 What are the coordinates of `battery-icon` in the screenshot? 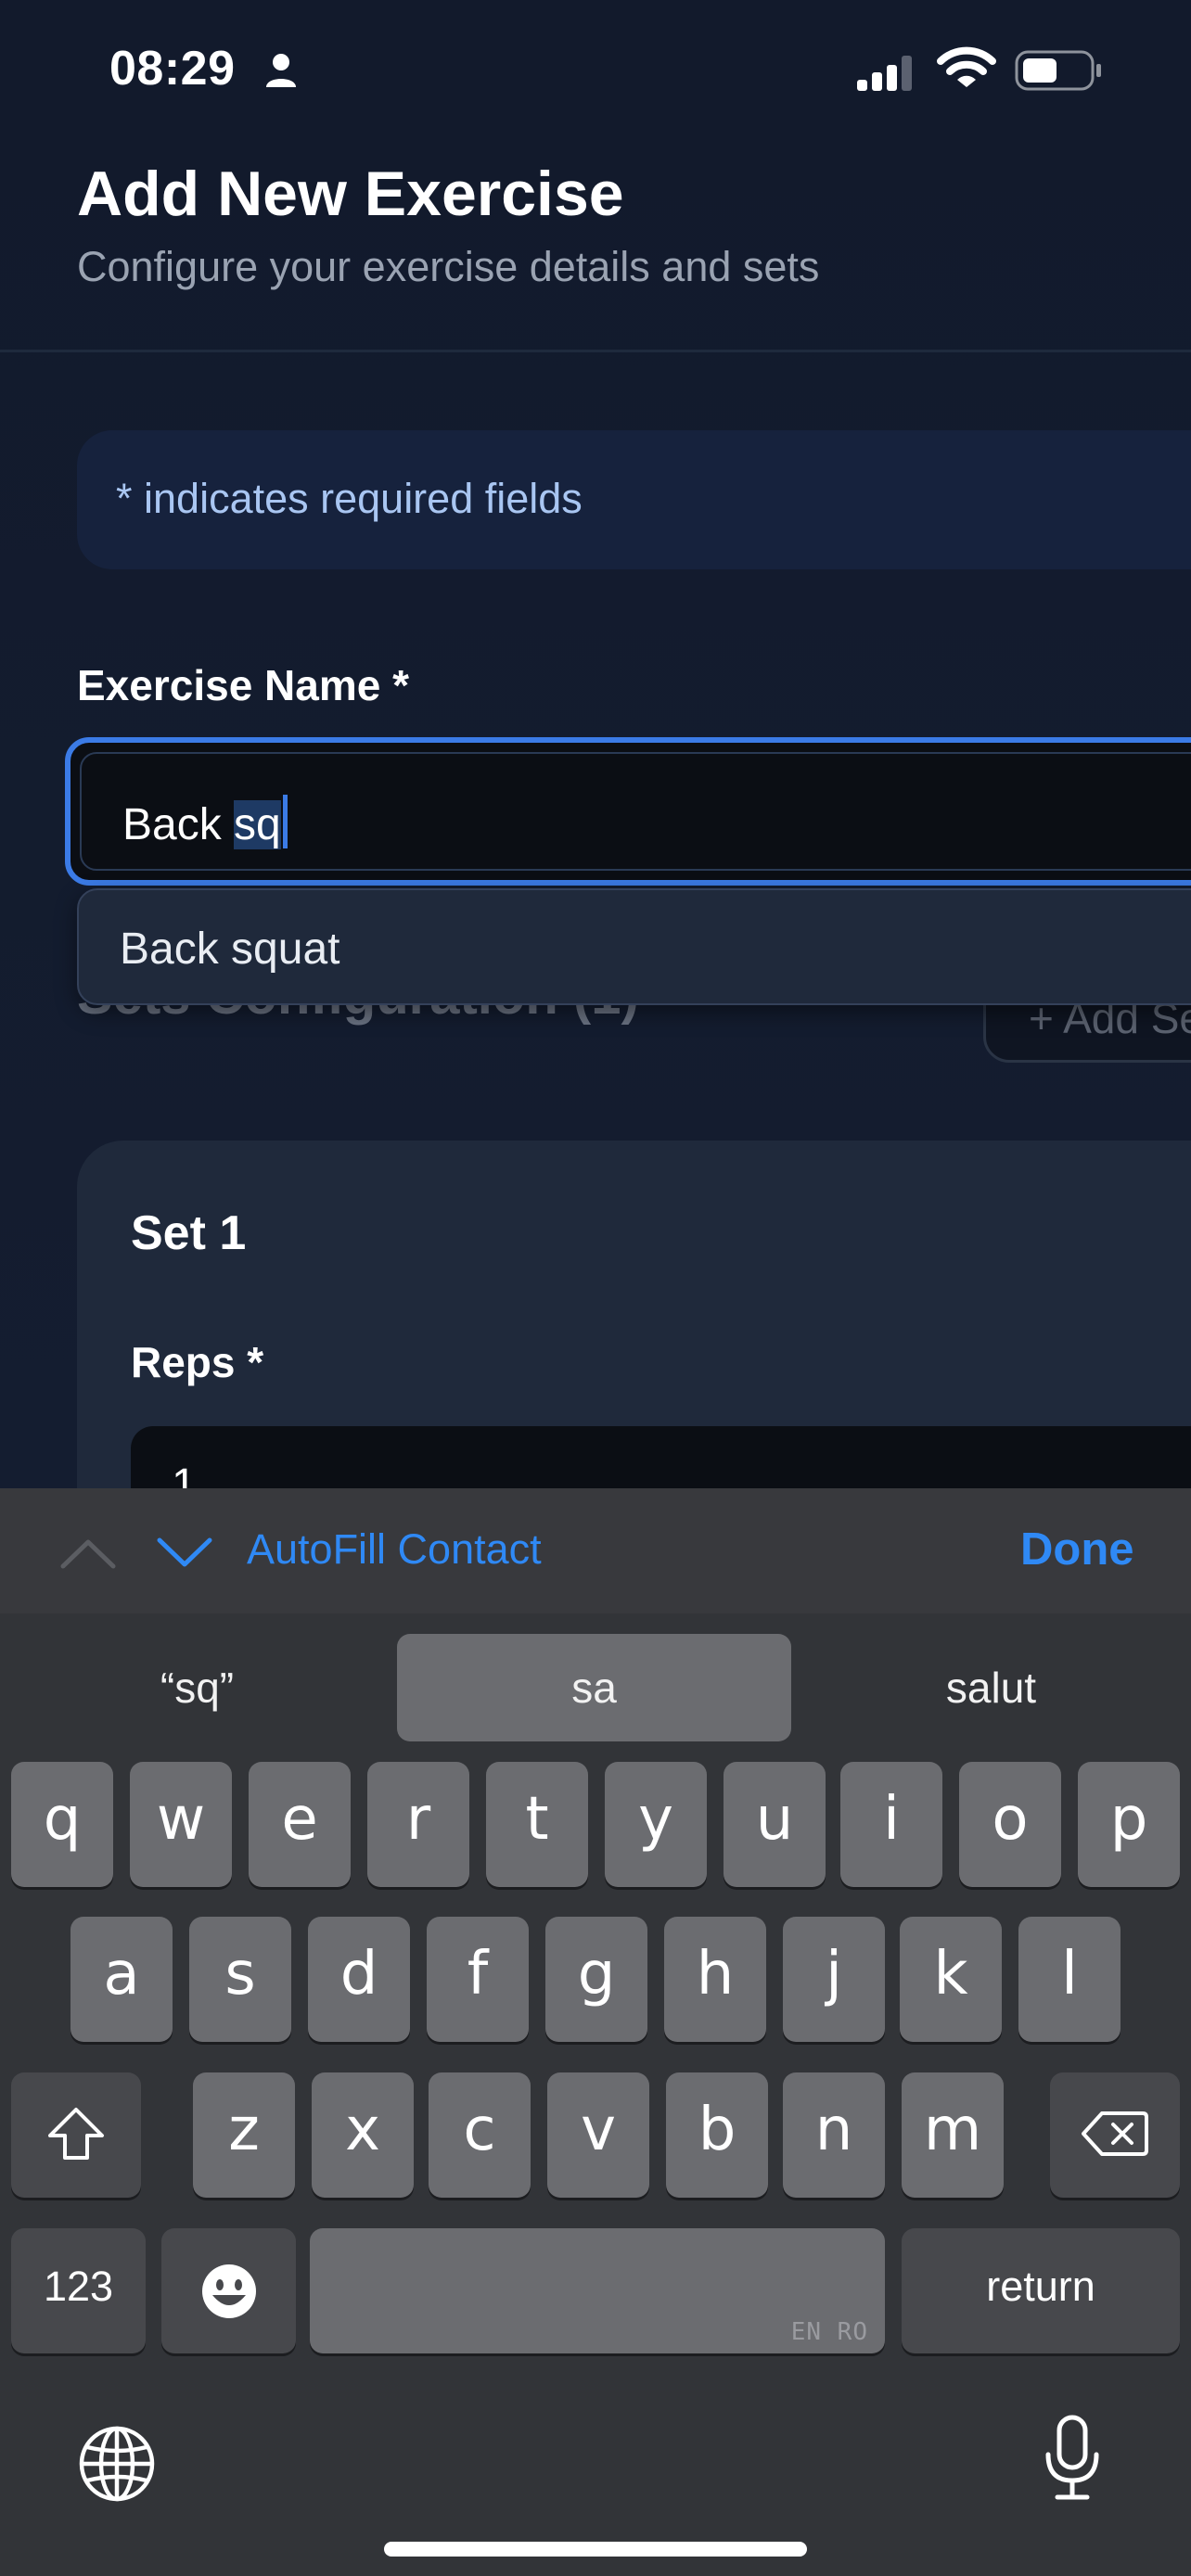 It's located at (1058, 71).